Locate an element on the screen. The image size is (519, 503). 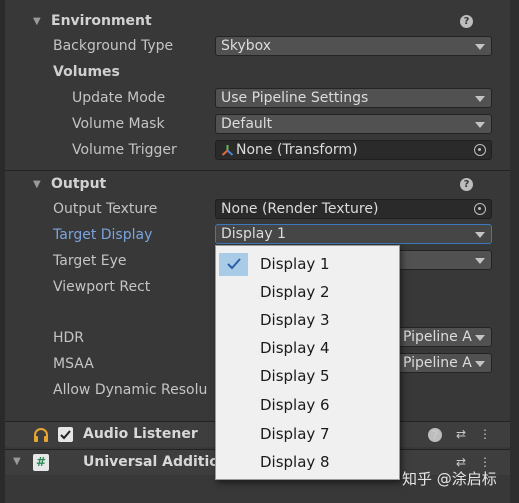
universal-additional-title: Universal Addition is located at coordinates (156, 462).